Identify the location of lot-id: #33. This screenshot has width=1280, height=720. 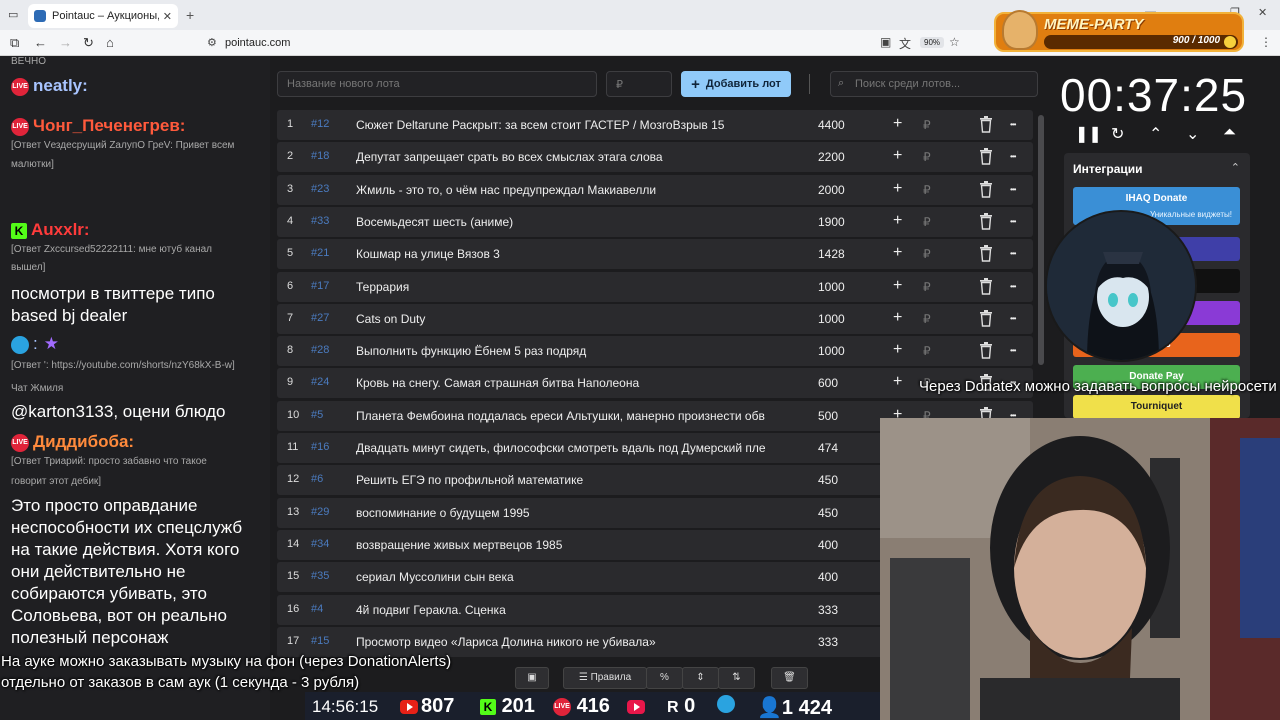
(320, 221).